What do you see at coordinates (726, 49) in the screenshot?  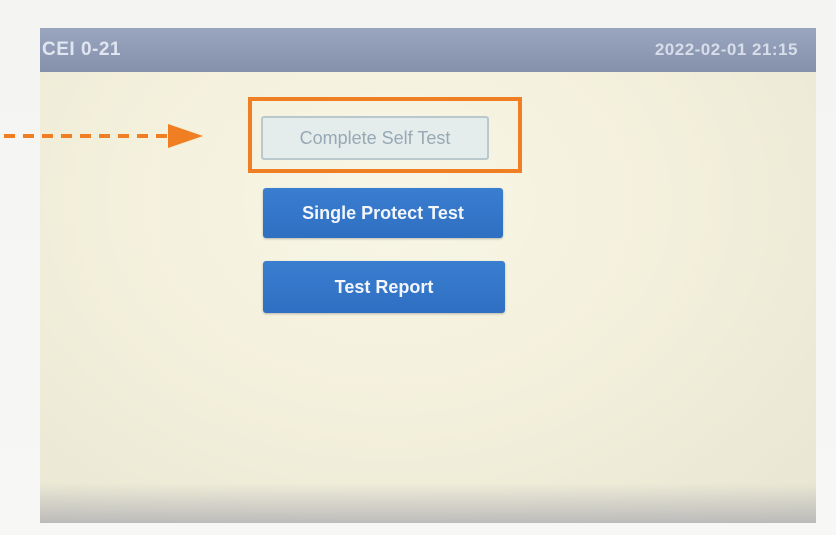 I see `datetime-display: 2022-02-01 21:15` at bounding box center [726, 49].